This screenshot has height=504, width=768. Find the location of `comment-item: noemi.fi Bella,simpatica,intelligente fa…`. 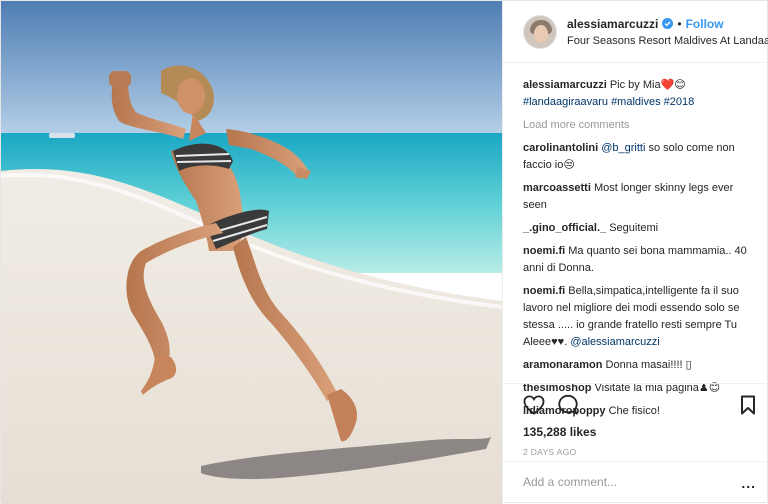

comment-item: noemi.fi Bella,simpatica,intelligente fa… is located at coordinates (641, 317).